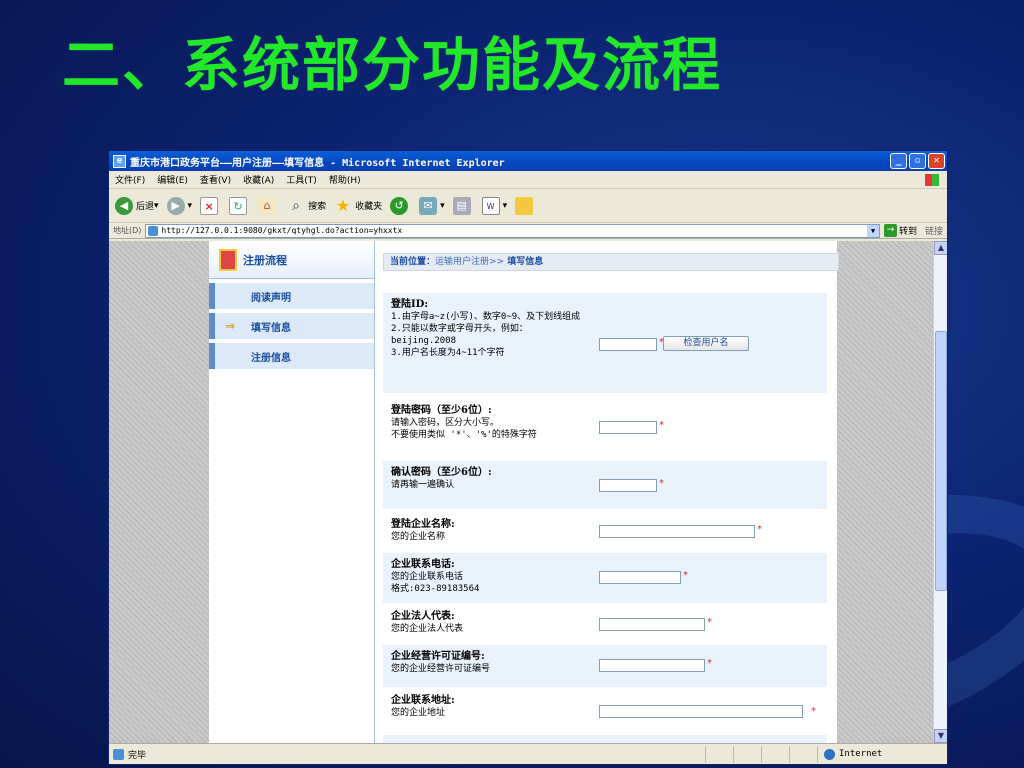  Describe the element at coordinates (701, 711) in the screenshot. I see `address-field` at that location.